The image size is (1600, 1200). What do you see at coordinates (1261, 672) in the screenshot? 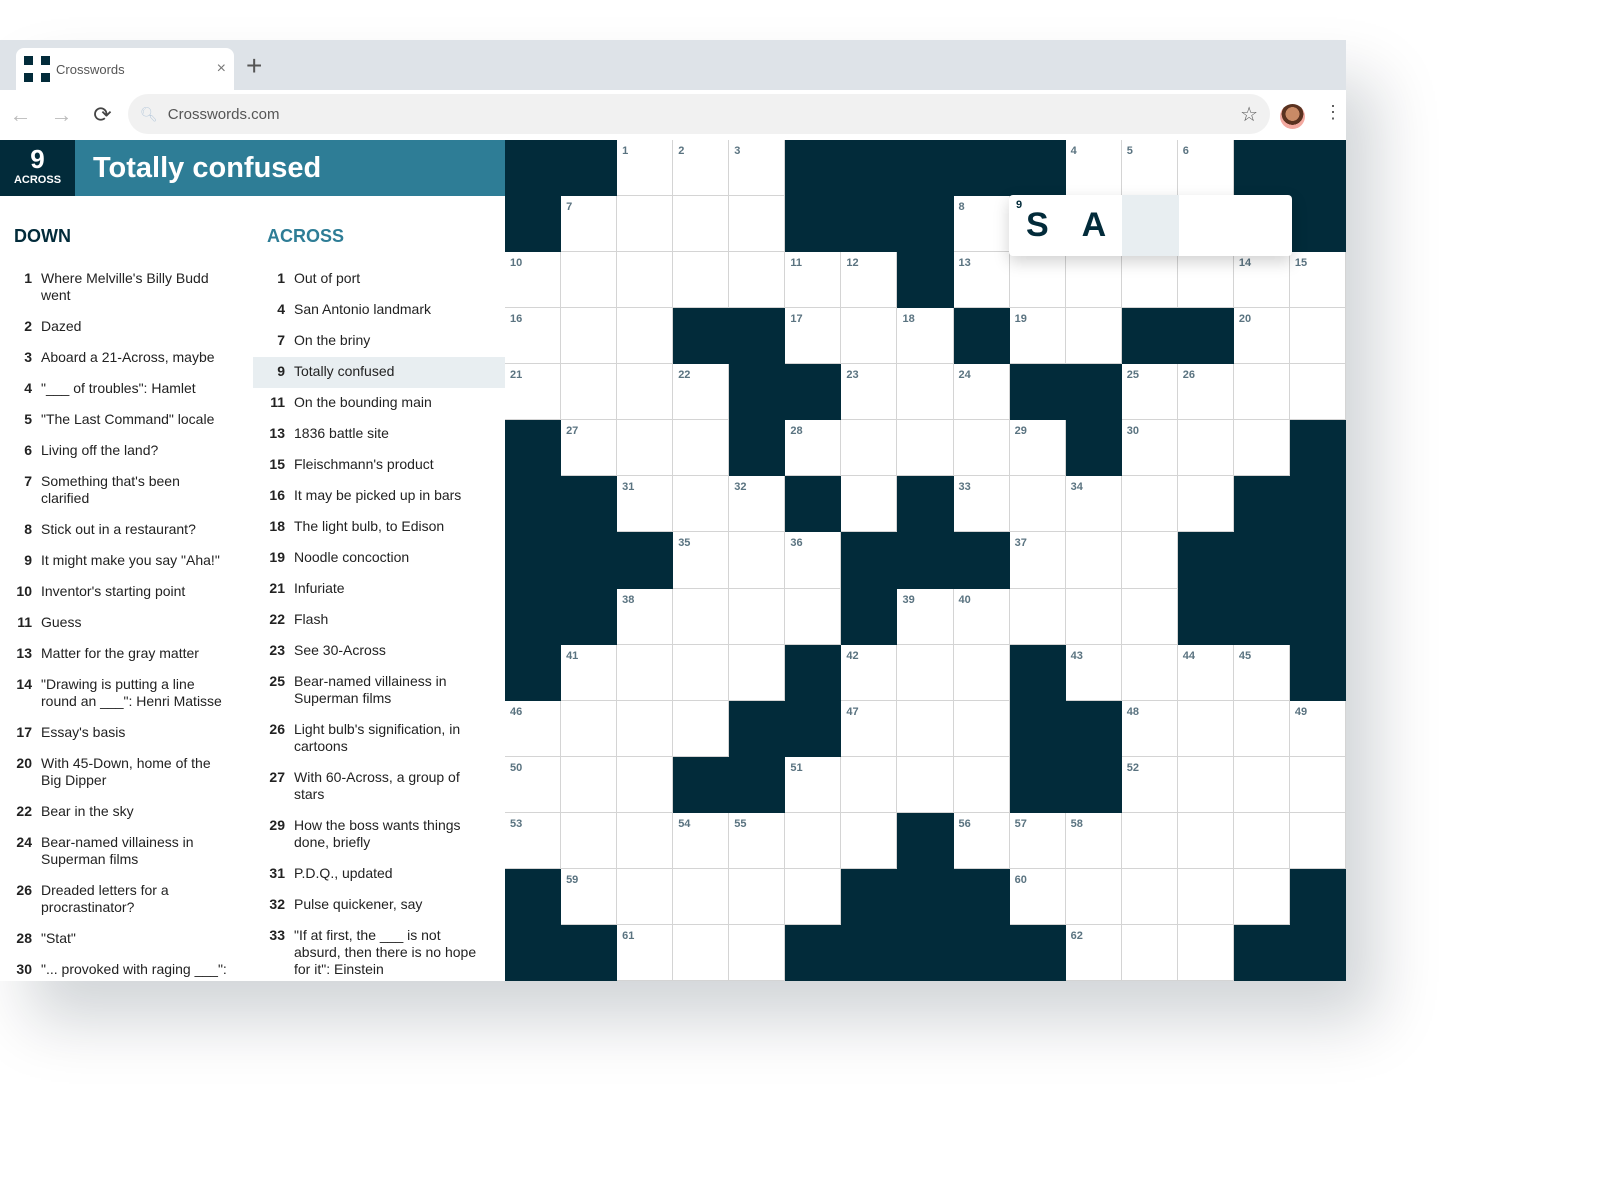
I see `grid-cell: 45` at bounding box center [1261, 672].